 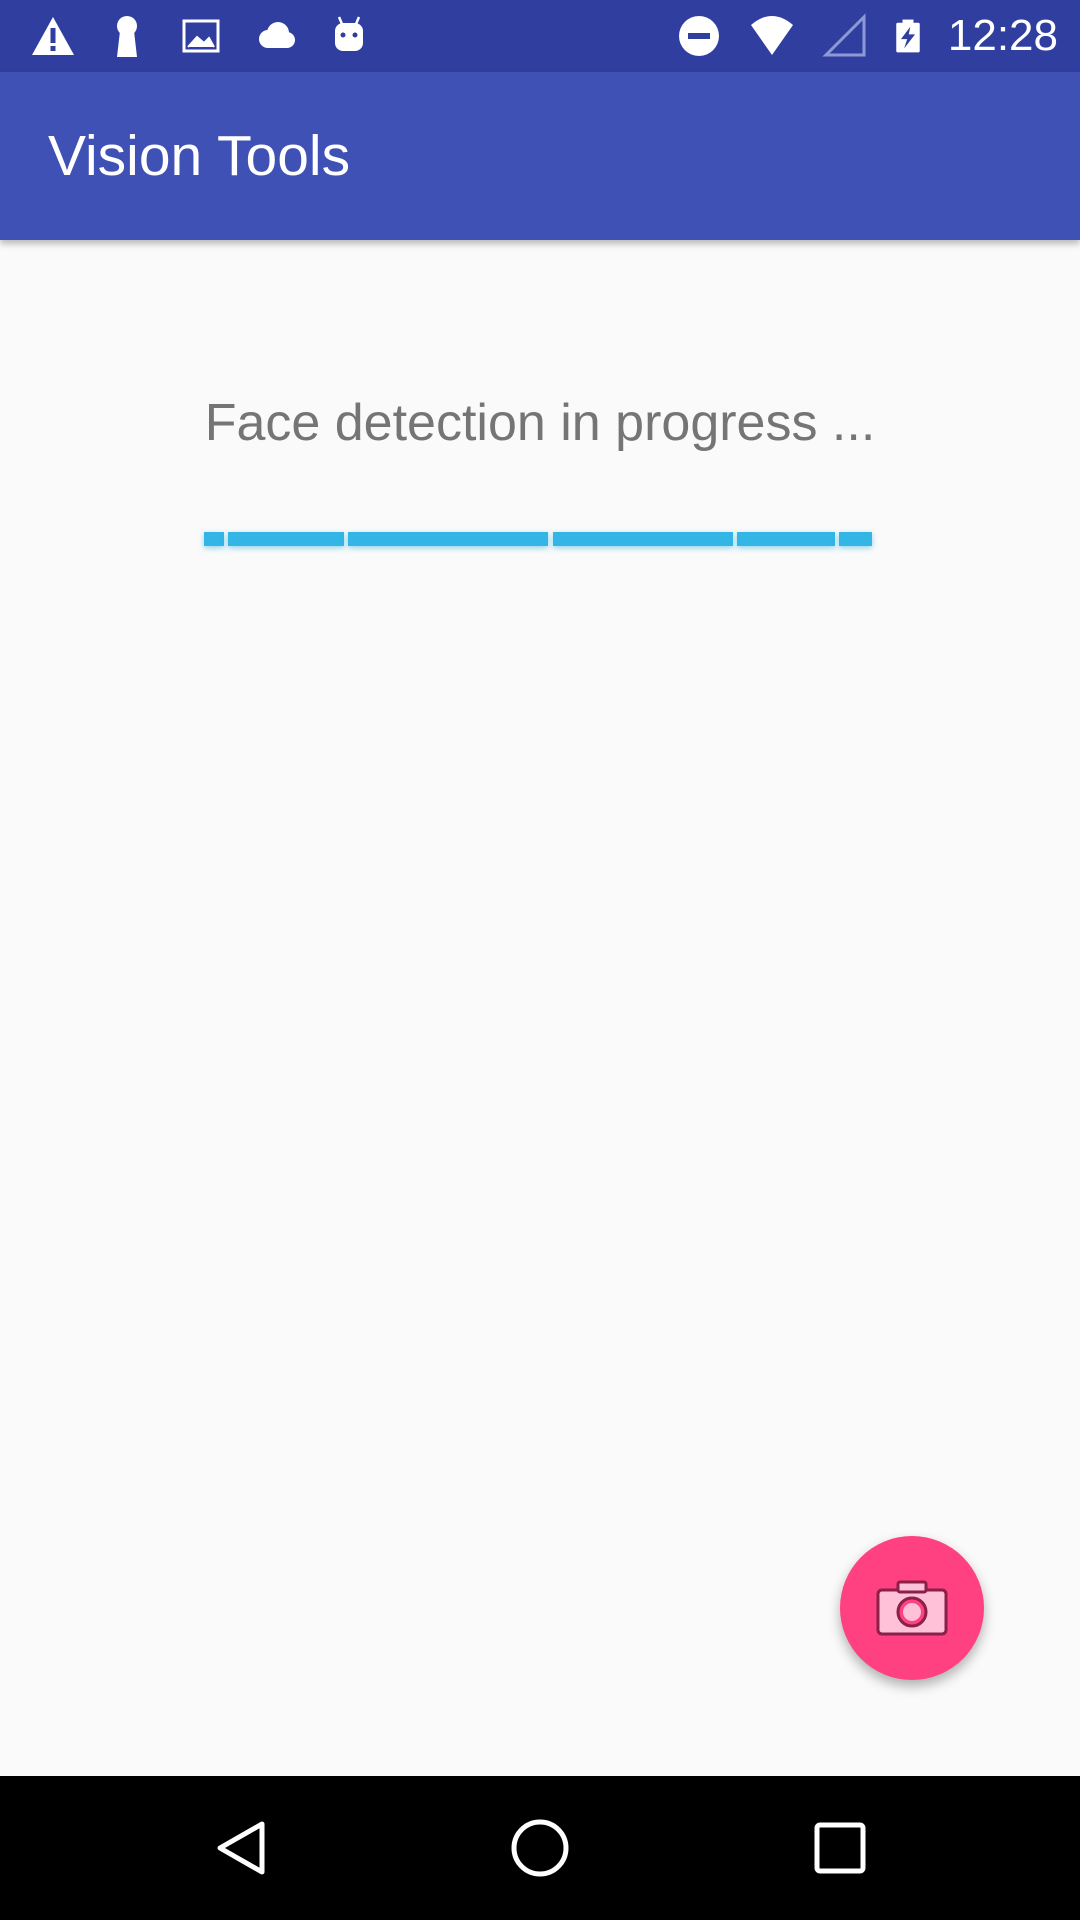 What do you see at coordinates (908, 36) in the screenshot?
I see `battery-charging-icon` at bounding box center [908, 36].